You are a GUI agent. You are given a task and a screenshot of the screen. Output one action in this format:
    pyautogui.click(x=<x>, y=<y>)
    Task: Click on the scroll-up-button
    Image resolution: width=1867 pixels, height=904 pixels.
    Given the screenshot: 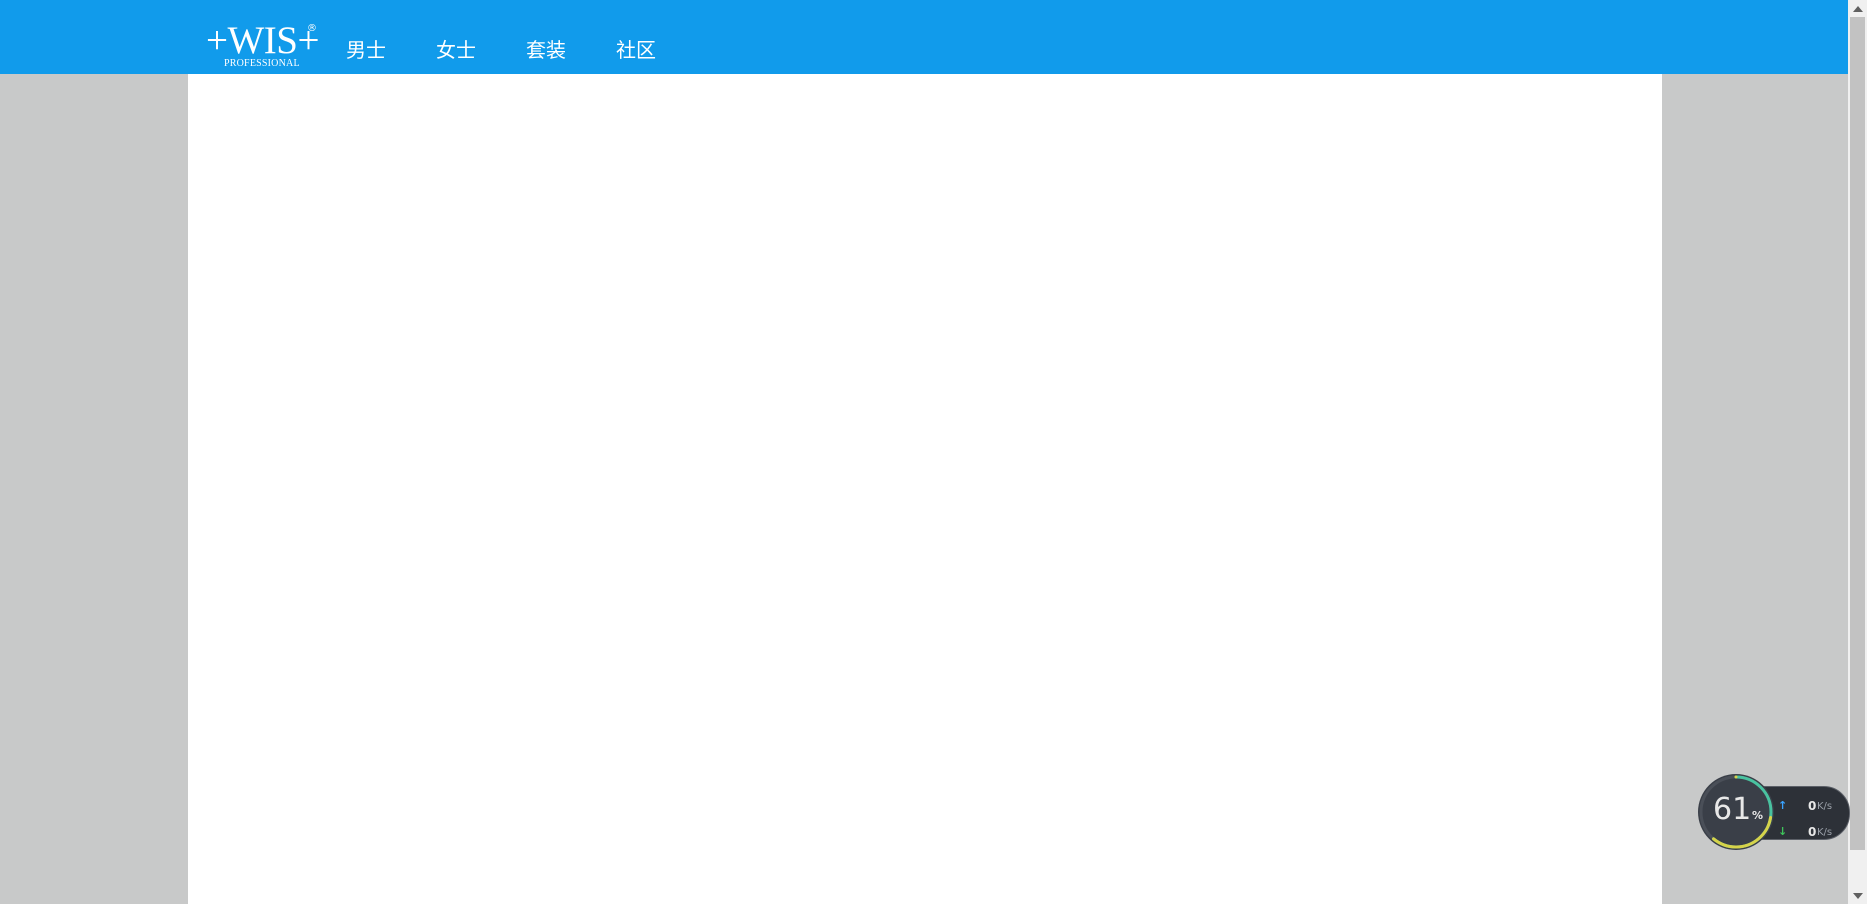 What is the action you would take?
    pyautogui.click(x=1857, y=8)
    